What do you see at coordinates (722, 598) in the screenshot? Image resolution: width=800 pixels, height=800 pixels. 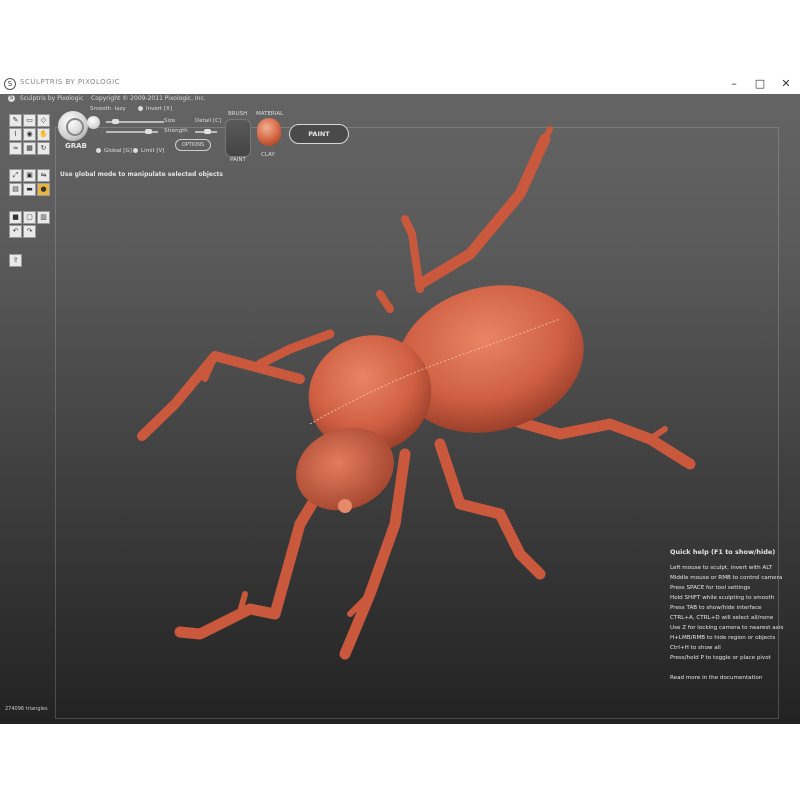 I see `quick-help-line: Hold SHIFT while sculpting to smooth` at bounding box center [722, 598].